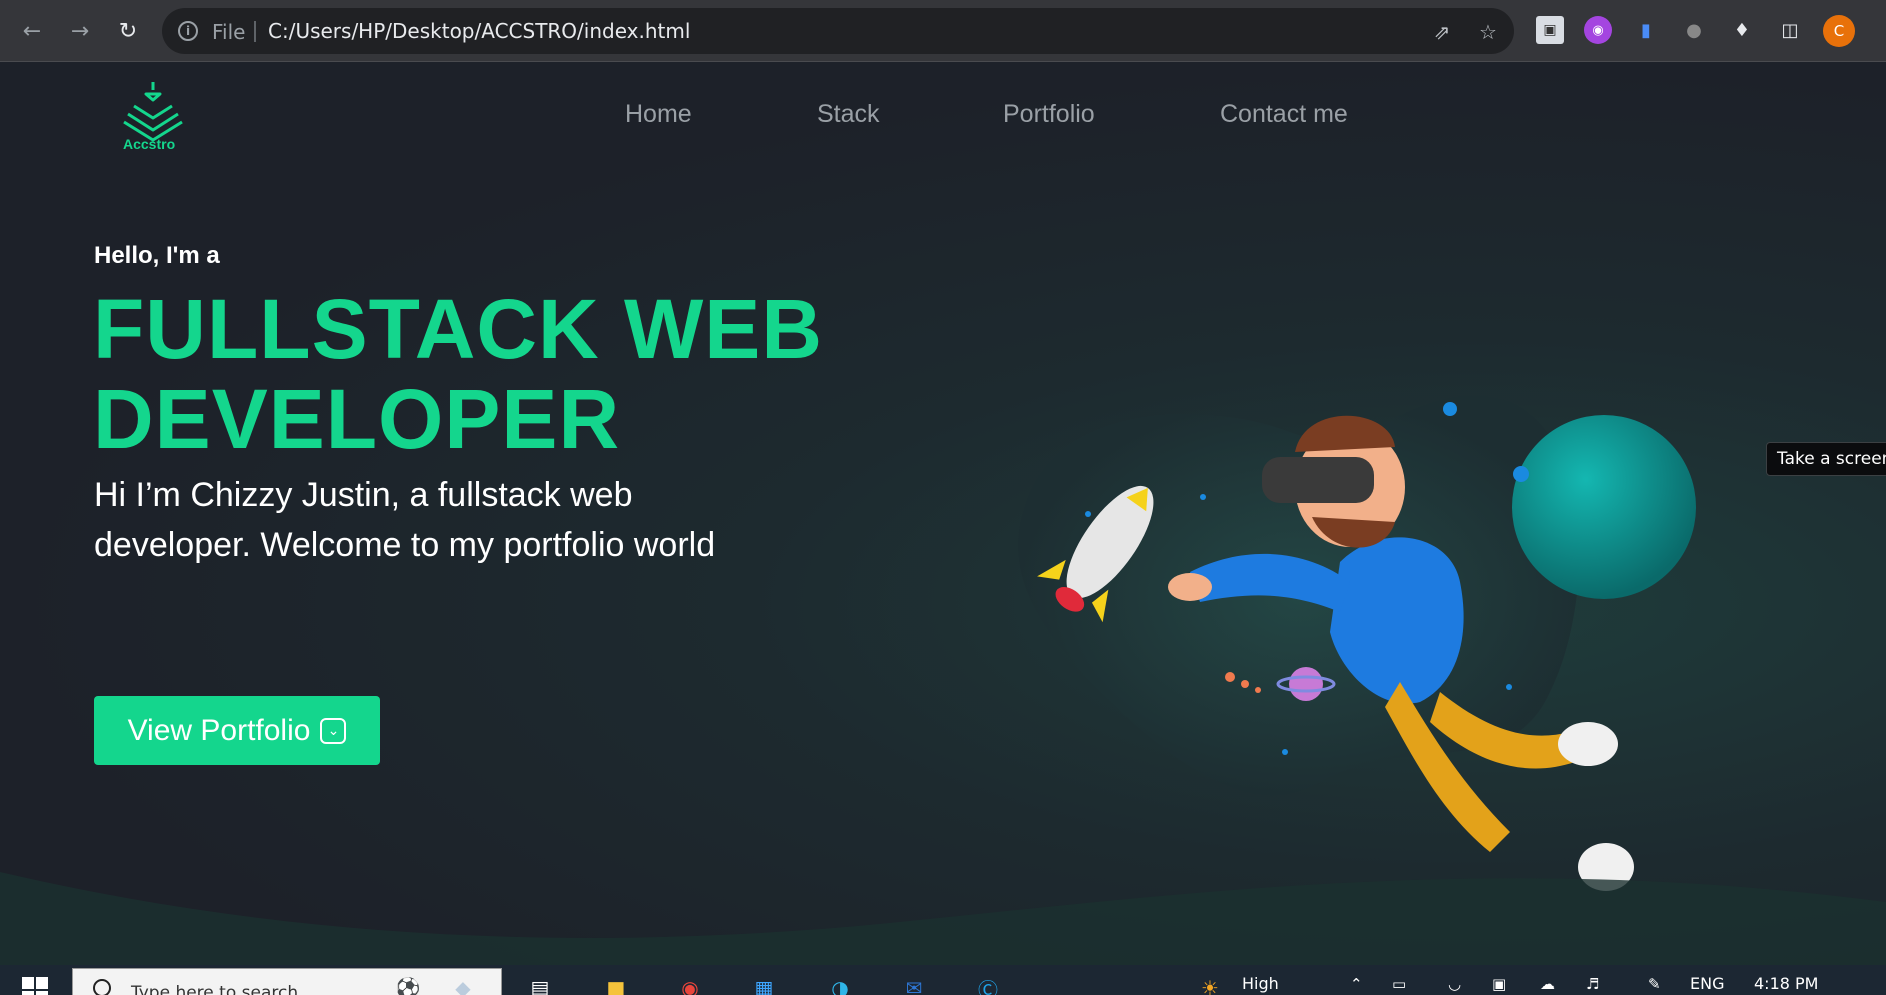 Image resolution: width=1886 pixels, height=995 pixels. Describe the element at coordinates (1790, 30) in the screenshot. I see `side-panel-icon: ◫` at that location.